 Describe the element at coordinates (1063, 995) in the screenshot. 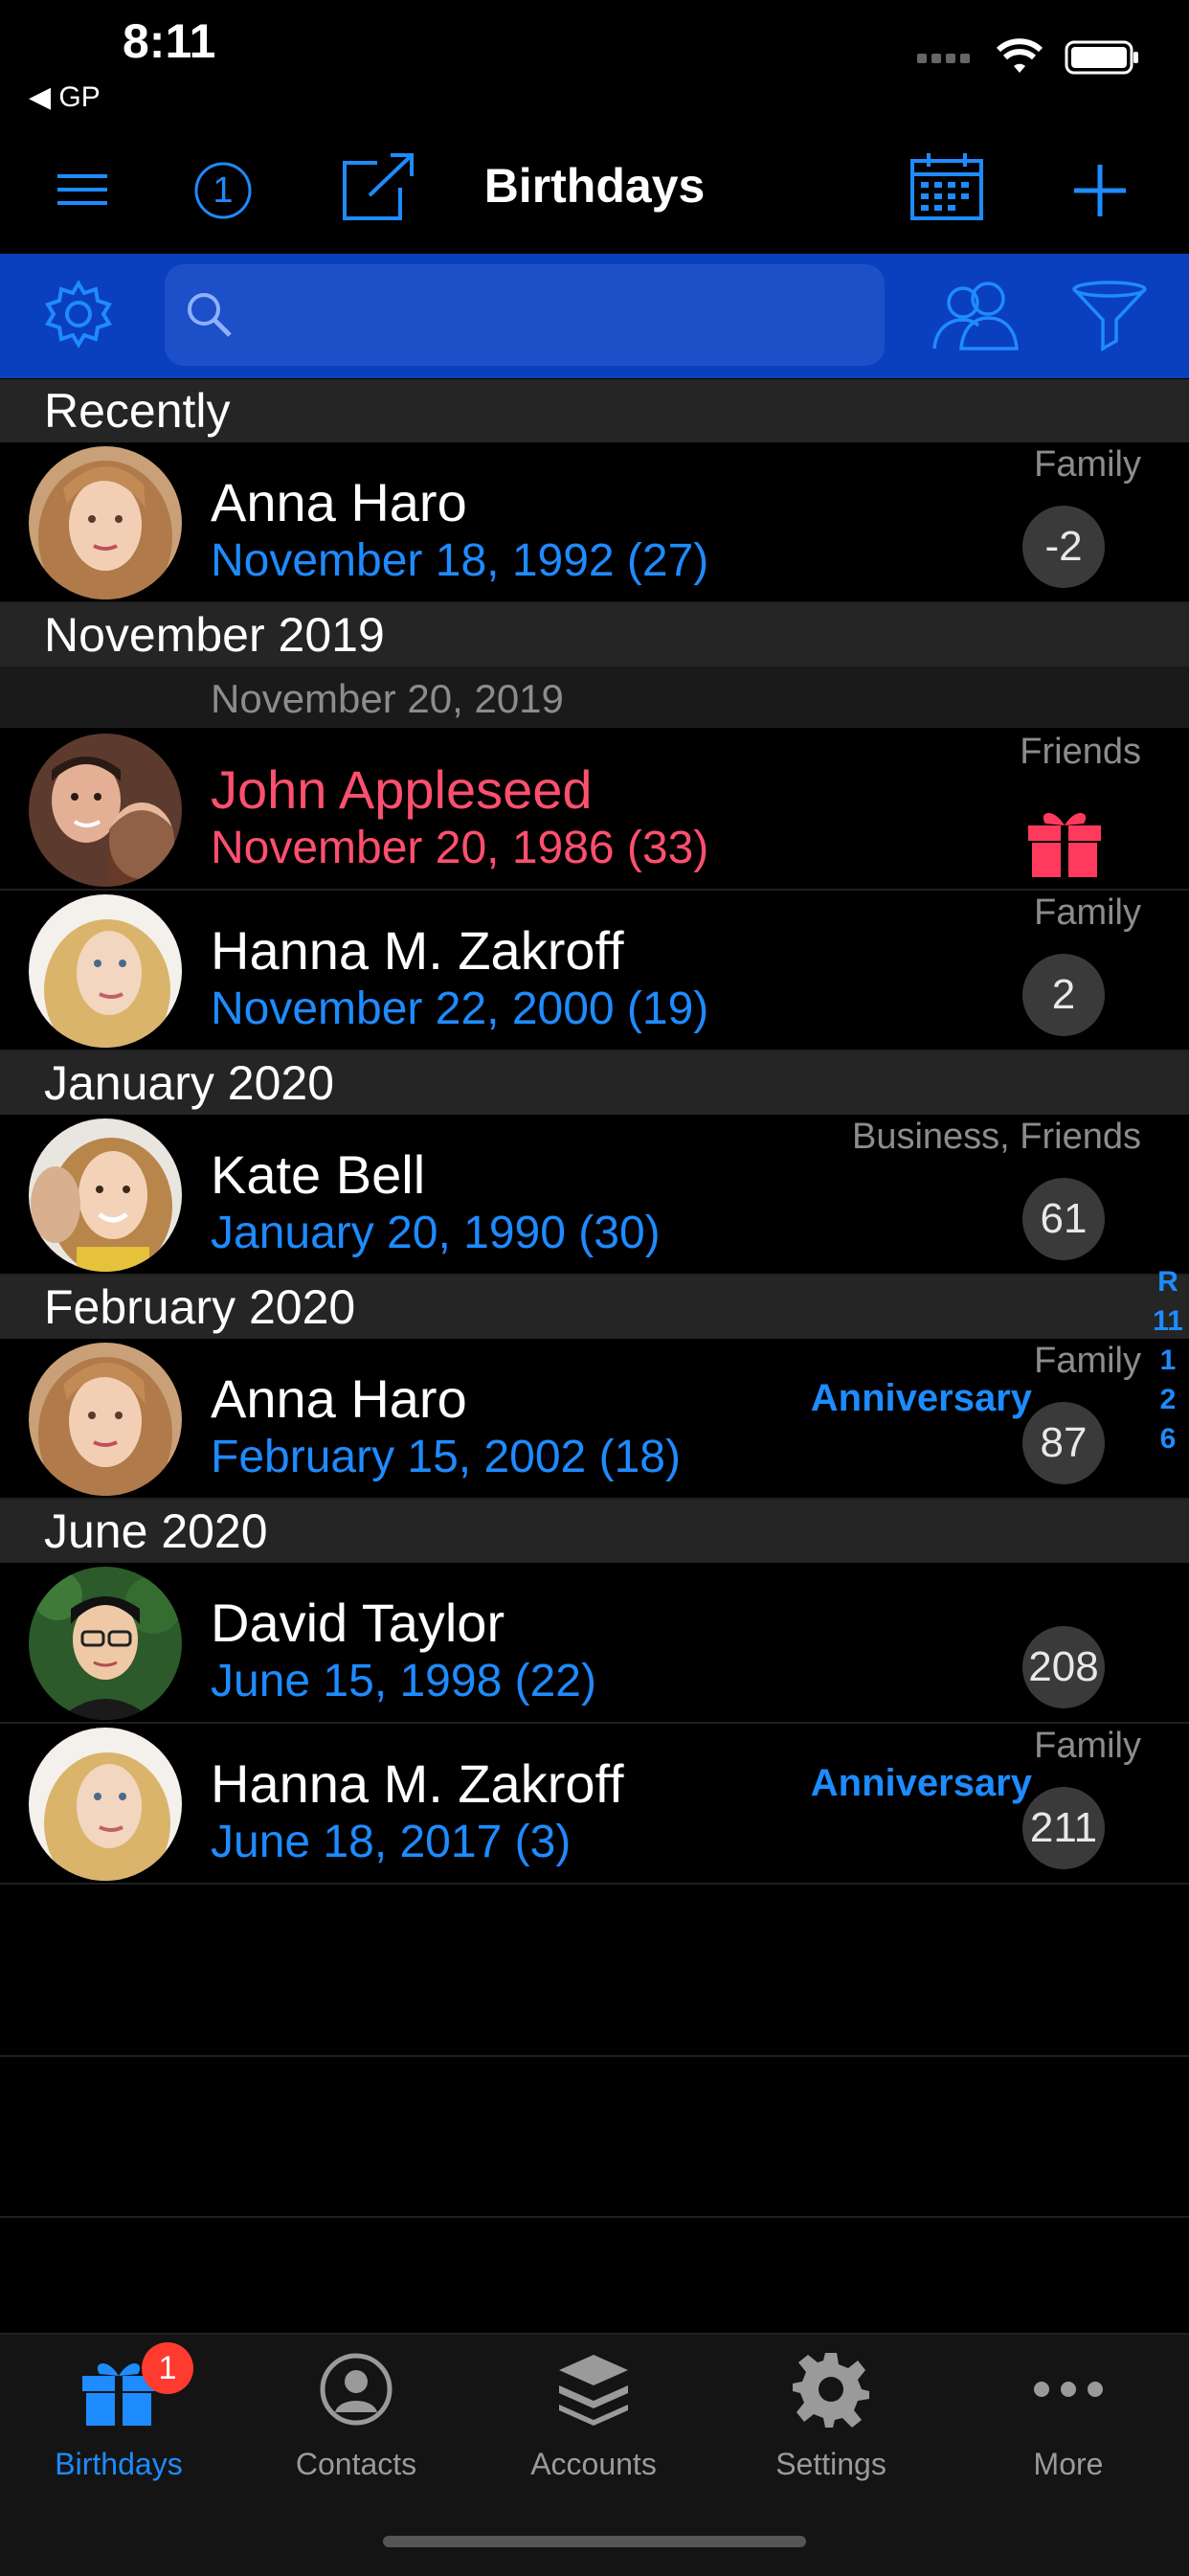

I see `days-until-badge: 2` at that location.